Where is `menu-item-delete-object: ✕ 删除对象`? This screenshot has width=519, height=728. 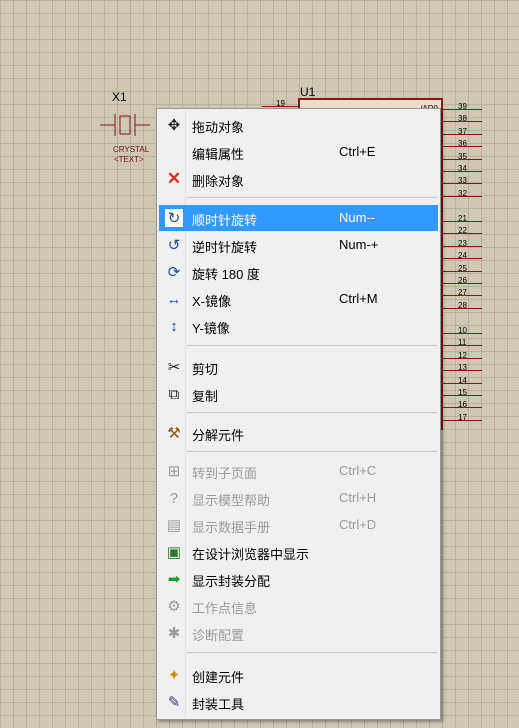
menu-item-delete-object: ✕ 删除对象 is located at coordinates (298, 179).